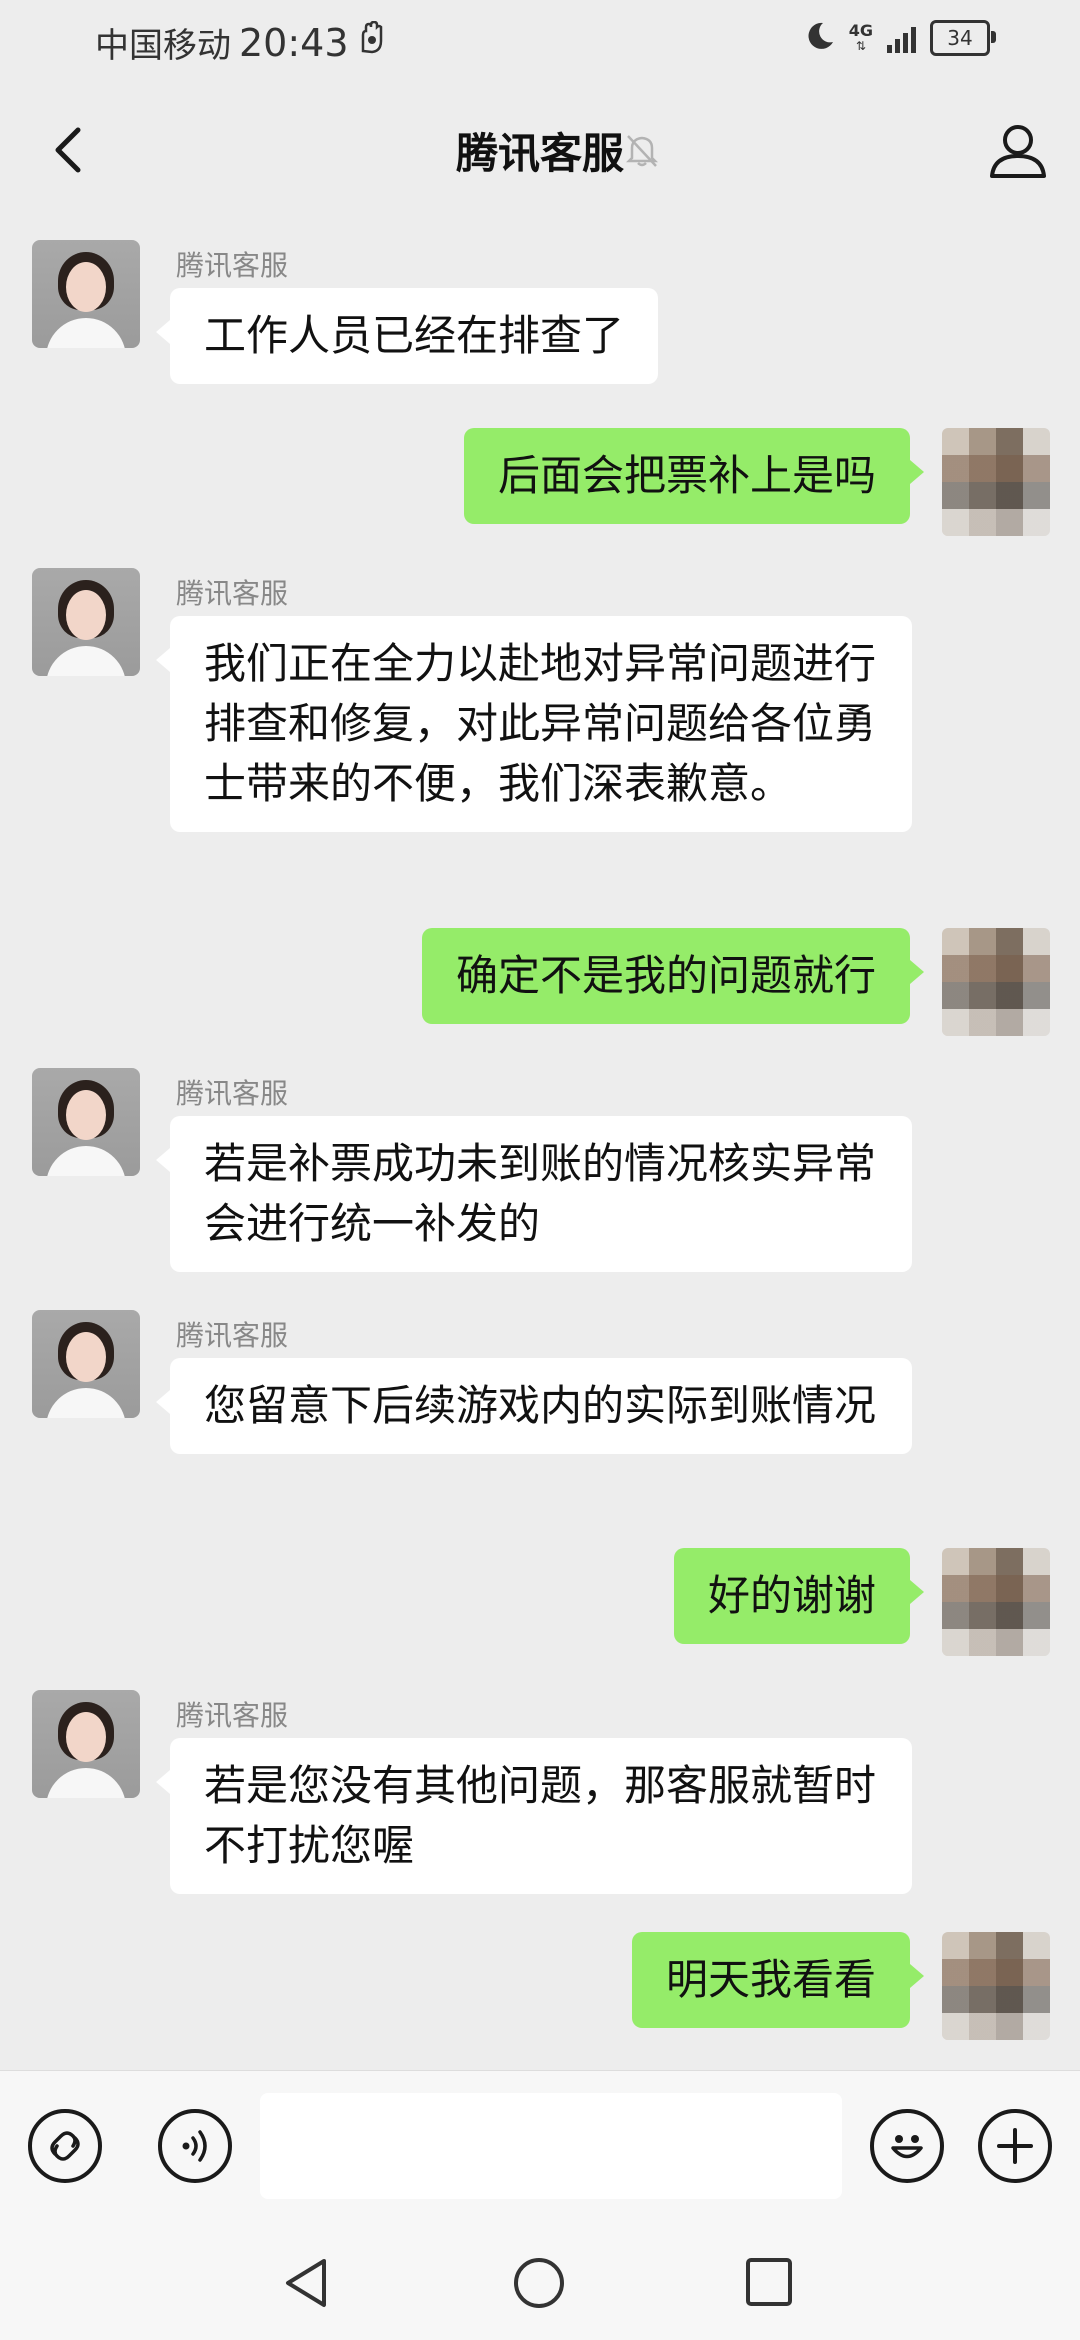 This screenshot has height=2340, width=1080. I want to click on mini-program-button, so click(65, 2146).